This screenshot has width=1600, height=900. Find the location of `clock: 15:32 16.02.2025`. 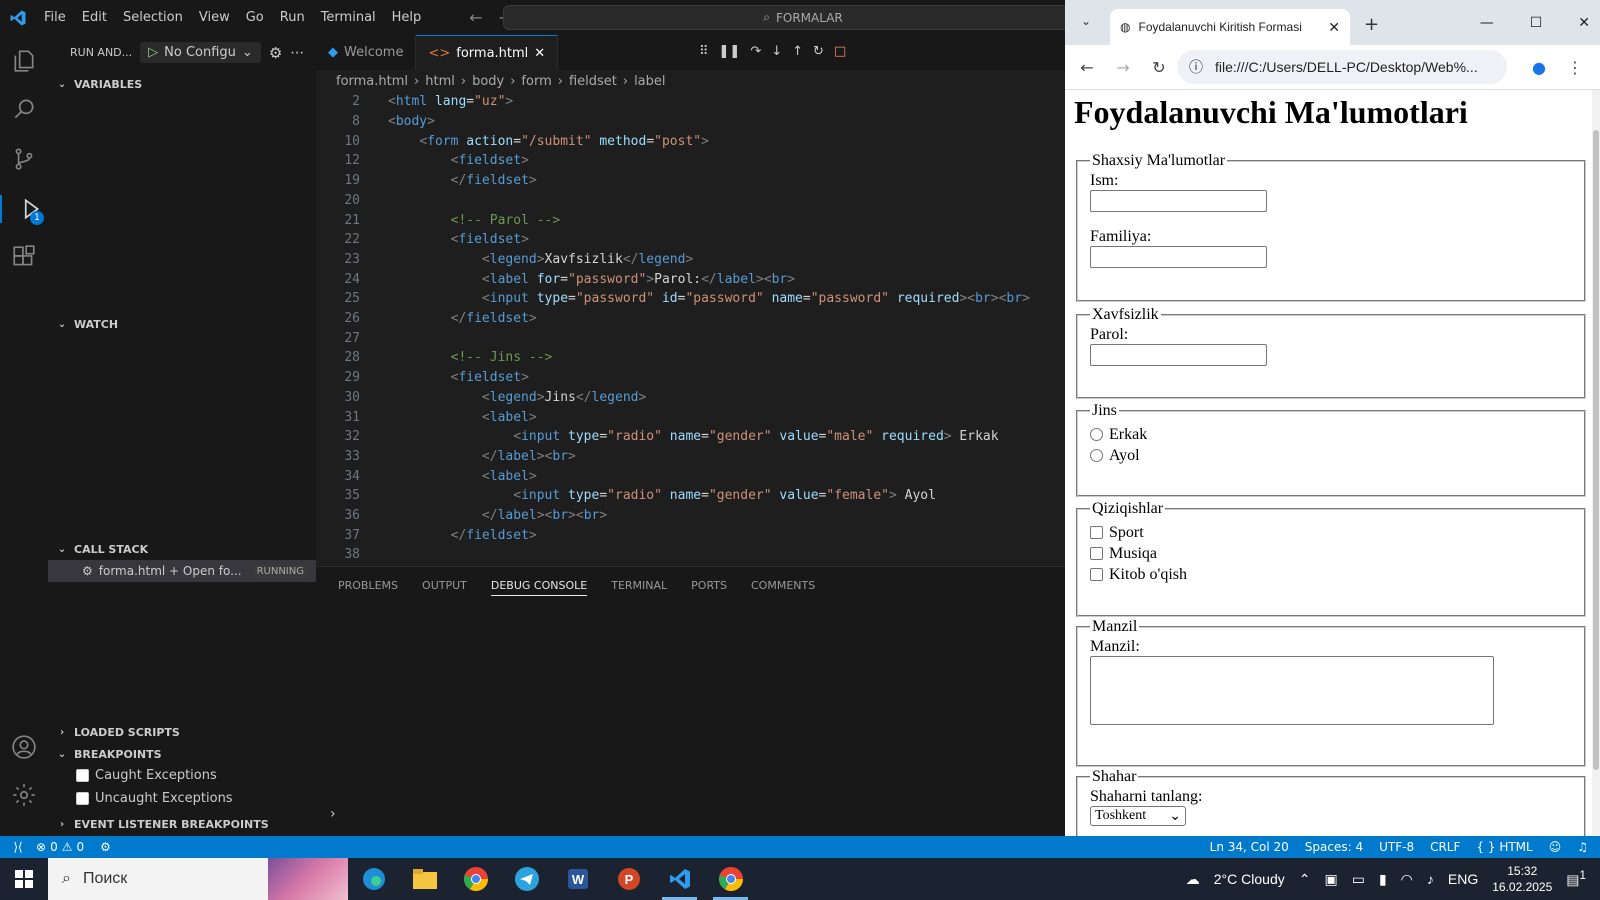

clock: 15:32 16.02.2025 is located at coordinates (1522, 879).